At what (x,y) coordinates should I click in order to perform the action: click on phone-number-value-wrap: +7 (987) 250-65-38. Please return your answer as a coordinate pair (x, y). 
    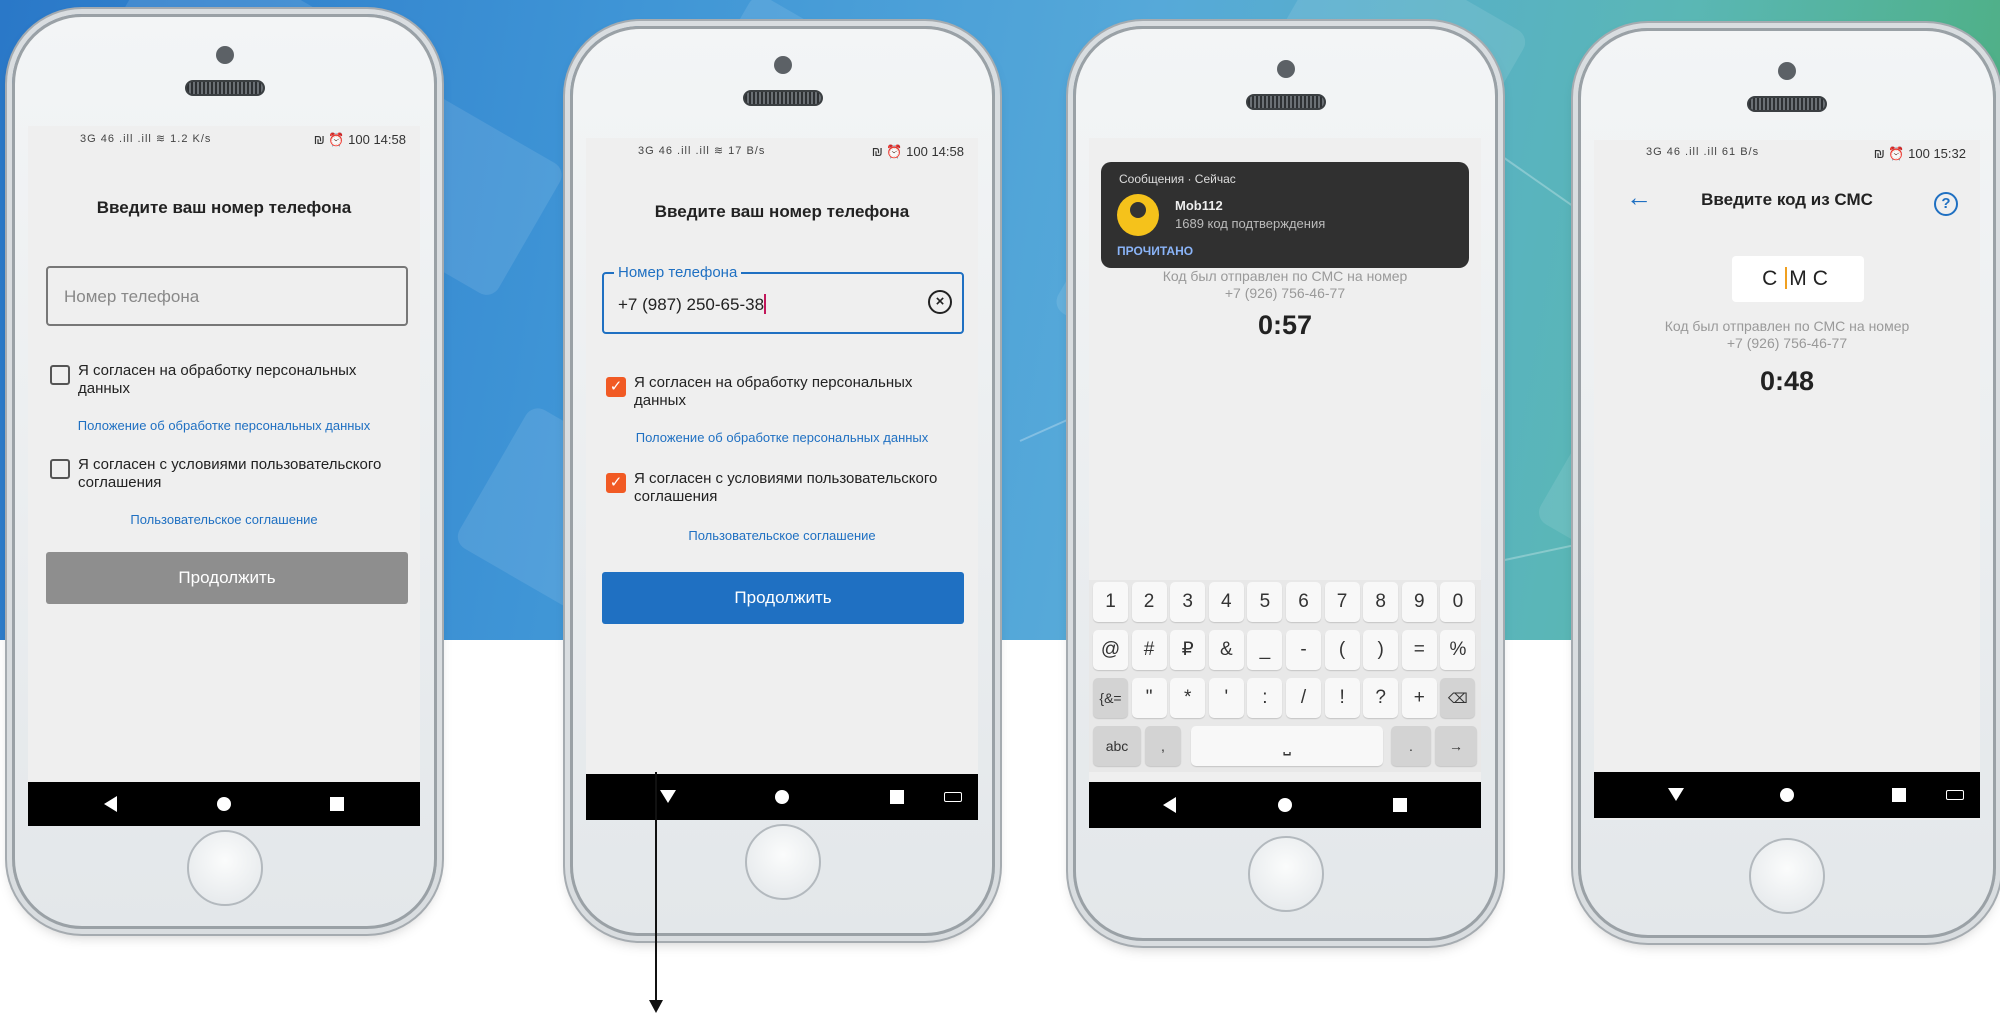
    Looking at the image, I should click on (692, 304).